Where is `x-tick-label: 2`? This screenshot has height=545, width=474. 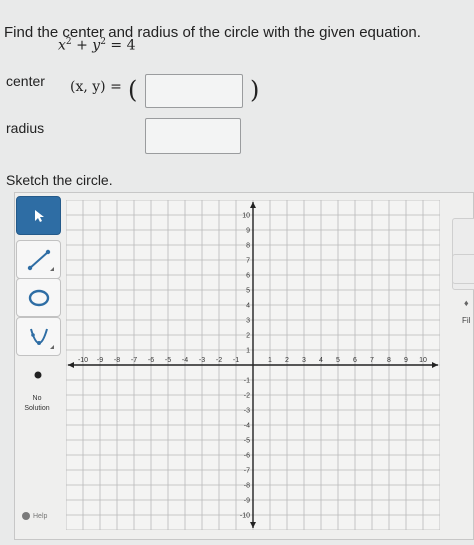
x-tick-label: 2 is located at coordinates (287, 360).